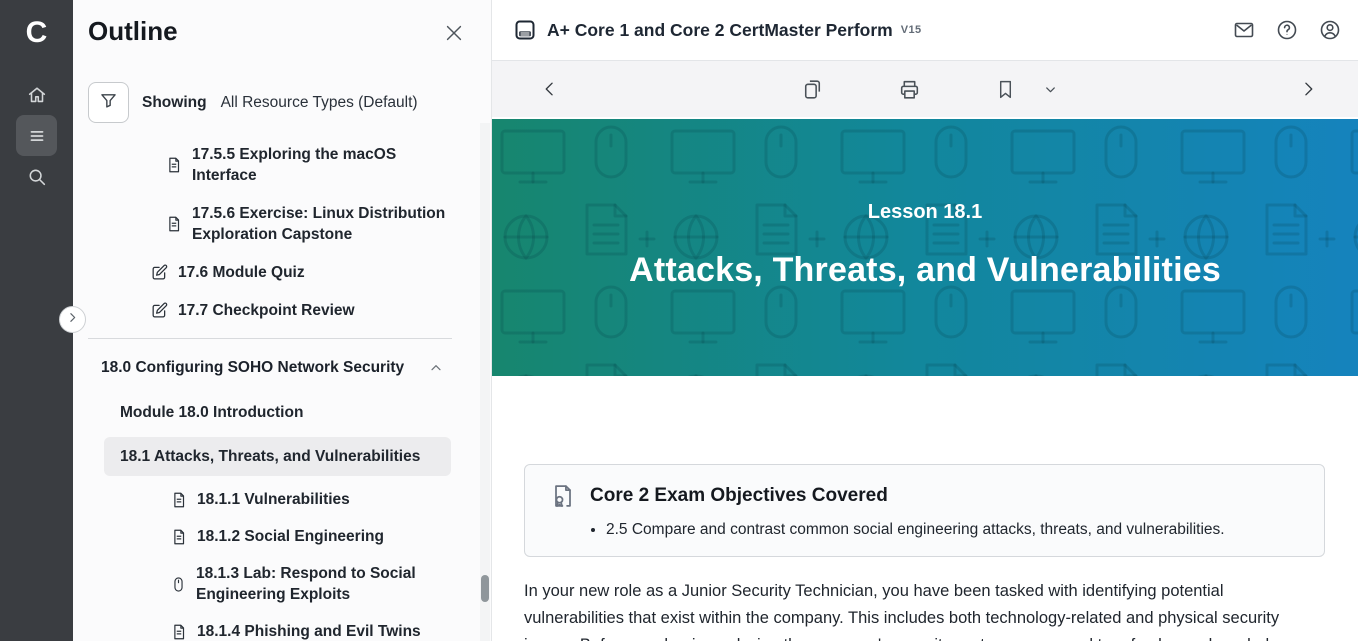 The image size is (1358, 641). I want to click on lesson-toolbar, so click(925, 89).